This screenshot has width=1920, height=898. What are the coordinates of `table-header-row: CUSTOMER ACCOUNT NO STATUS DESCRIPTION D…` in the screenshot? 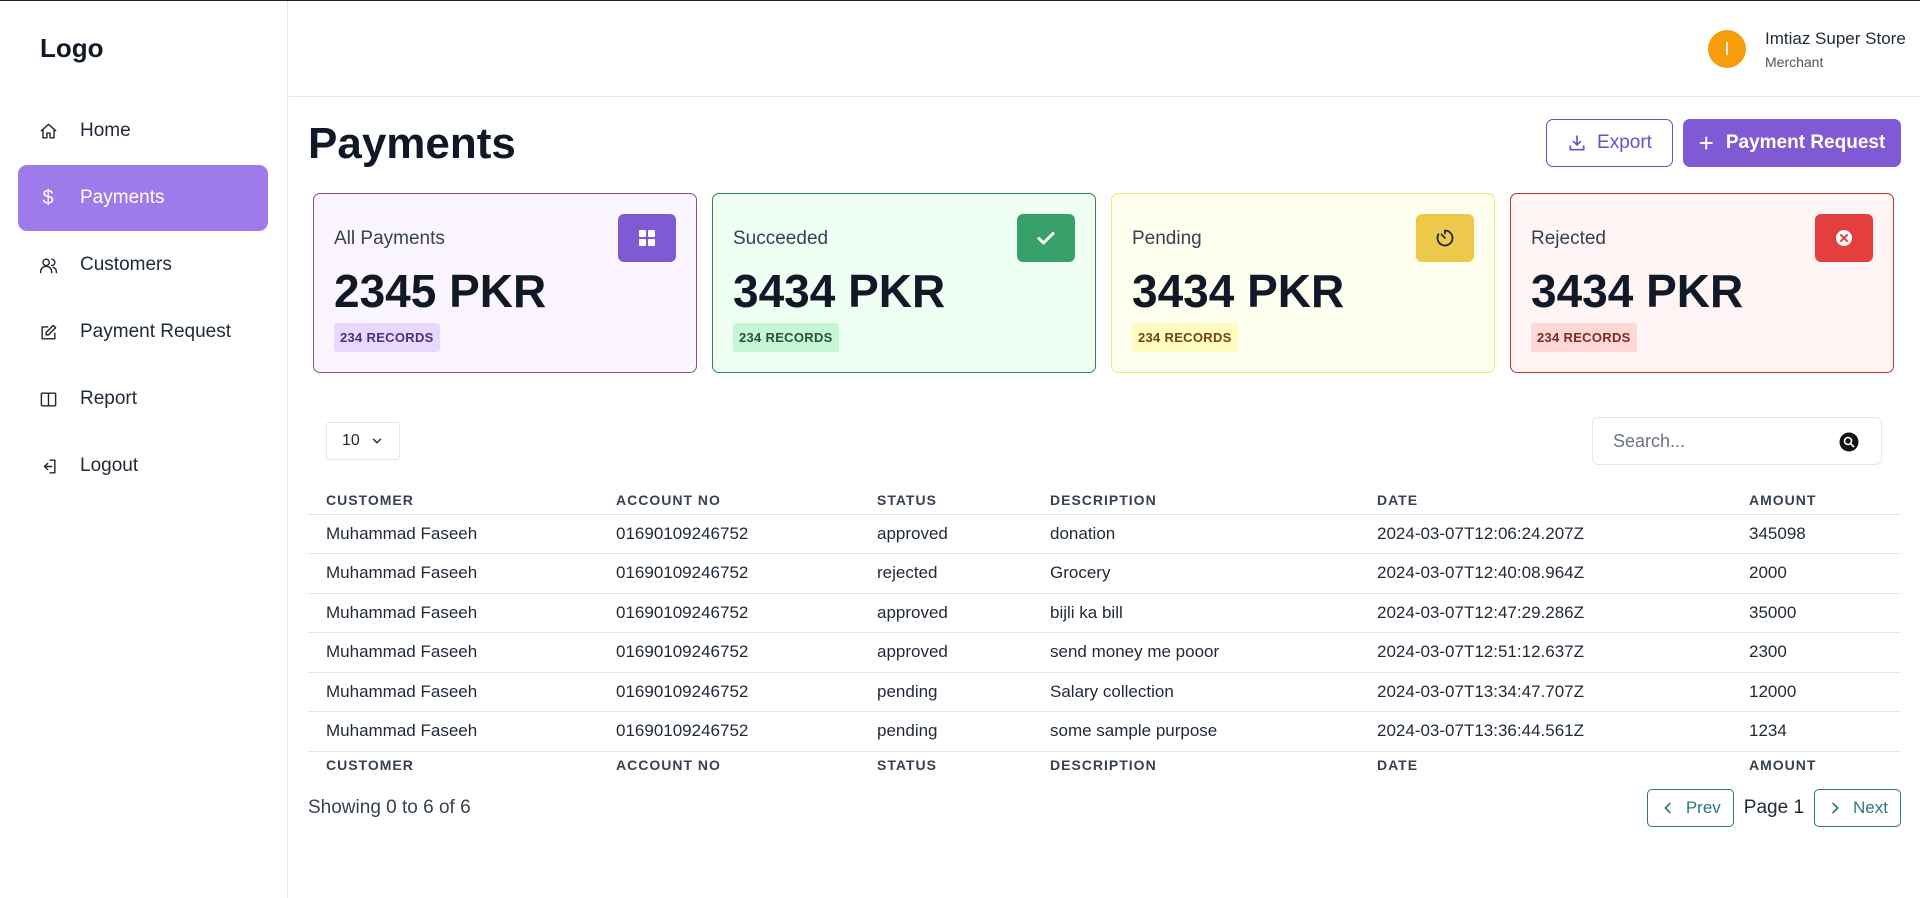 It's located at (1104, 498).